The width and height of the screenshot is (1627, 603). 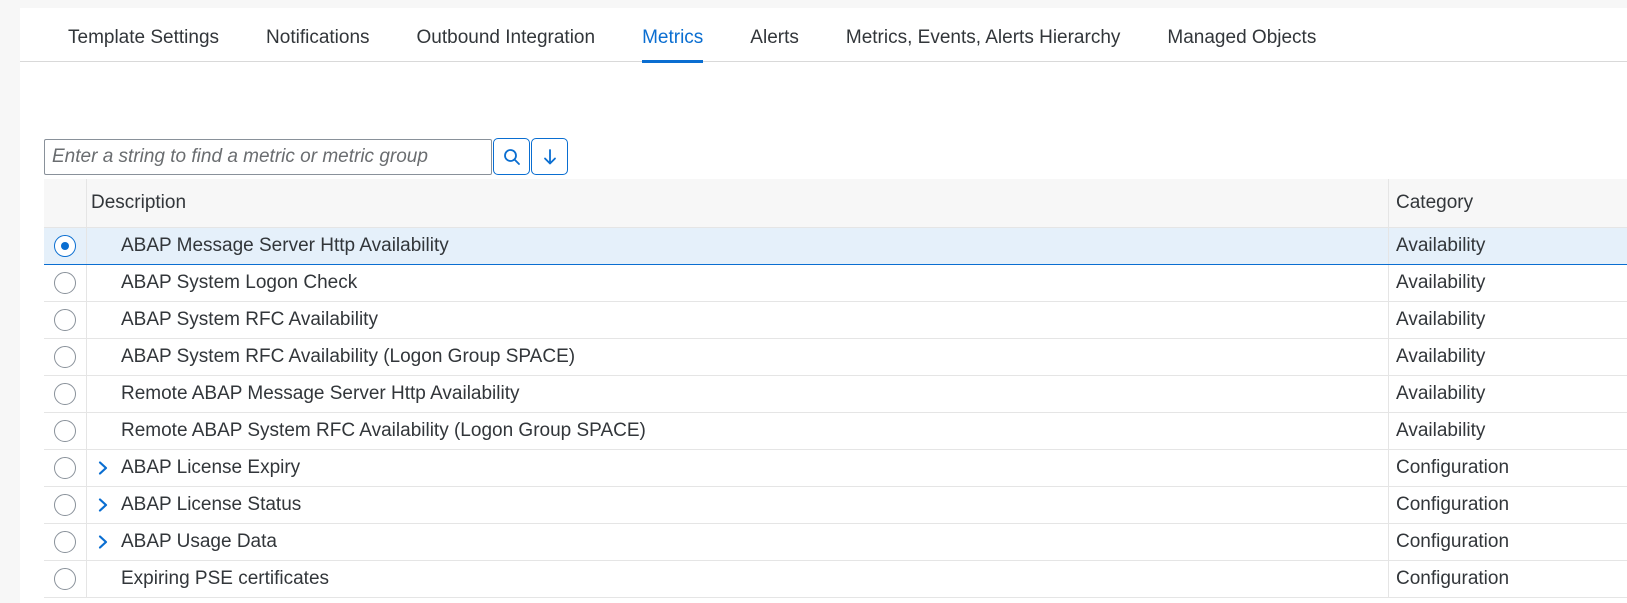 I want to click on table-row: ABAP System RFC Availability Availability, so click(x=835, y=320).